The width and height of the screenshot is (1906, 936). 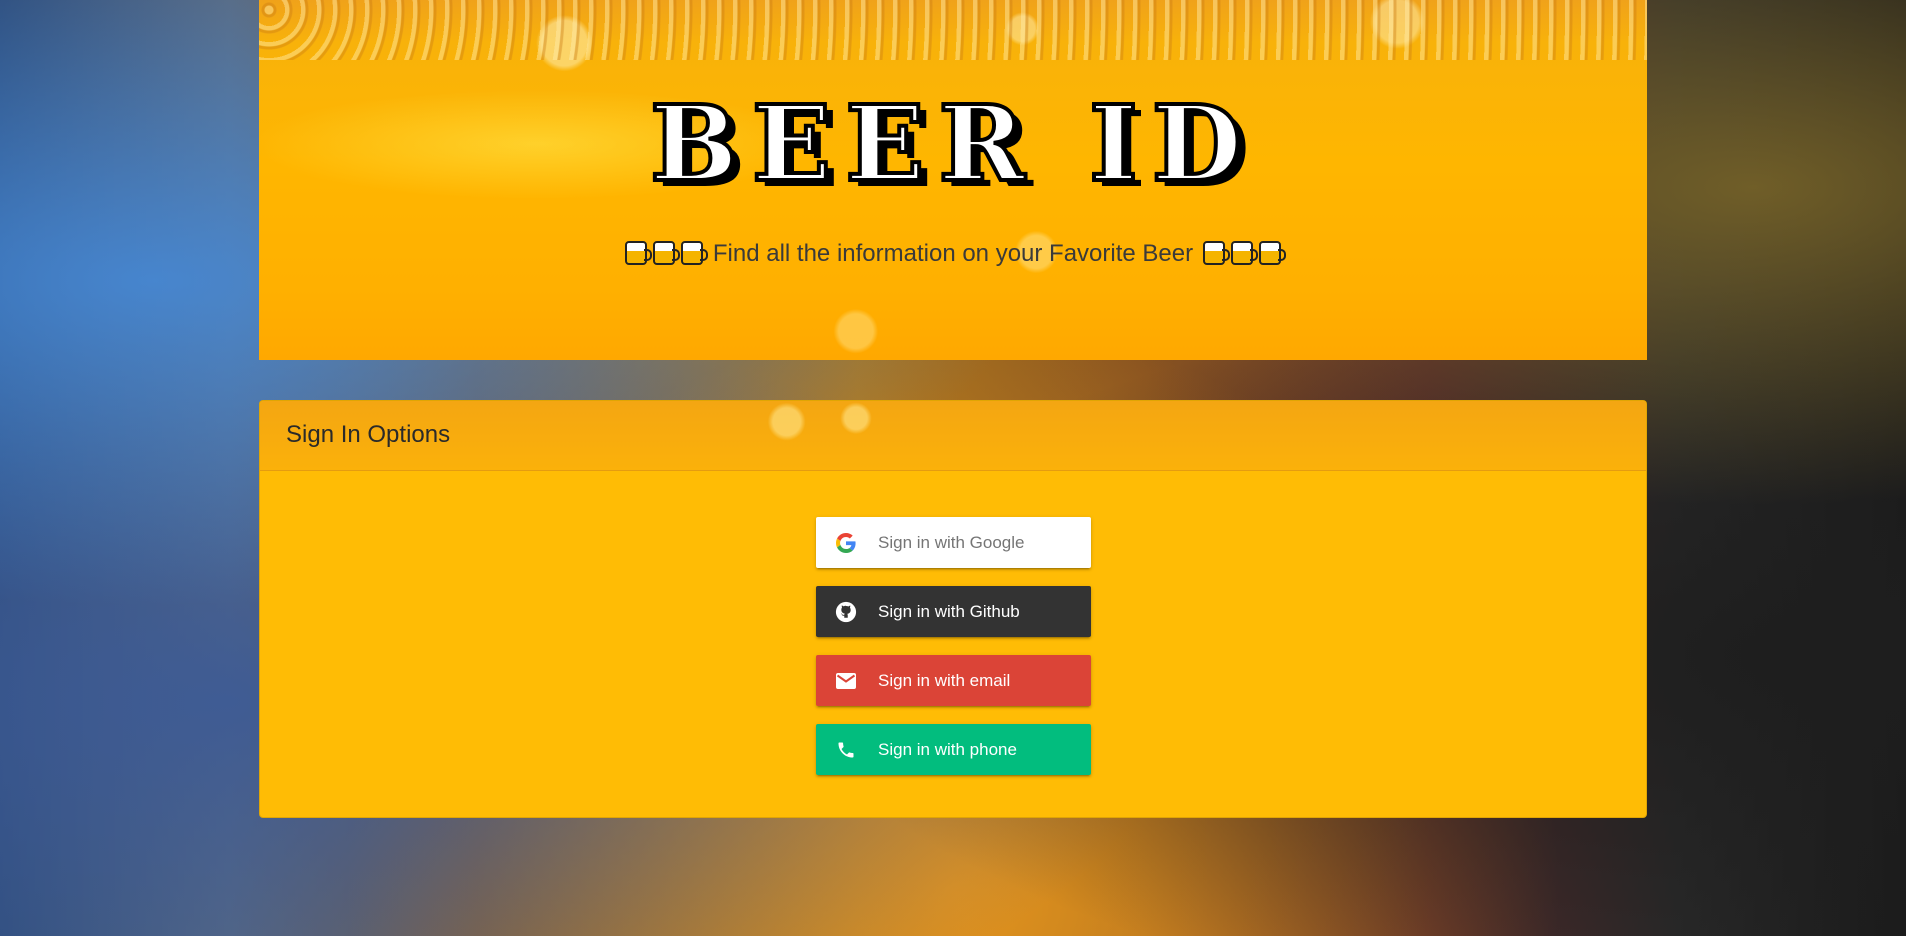 I want to click on site-title: BEER ID, so click(x=952, y=143).